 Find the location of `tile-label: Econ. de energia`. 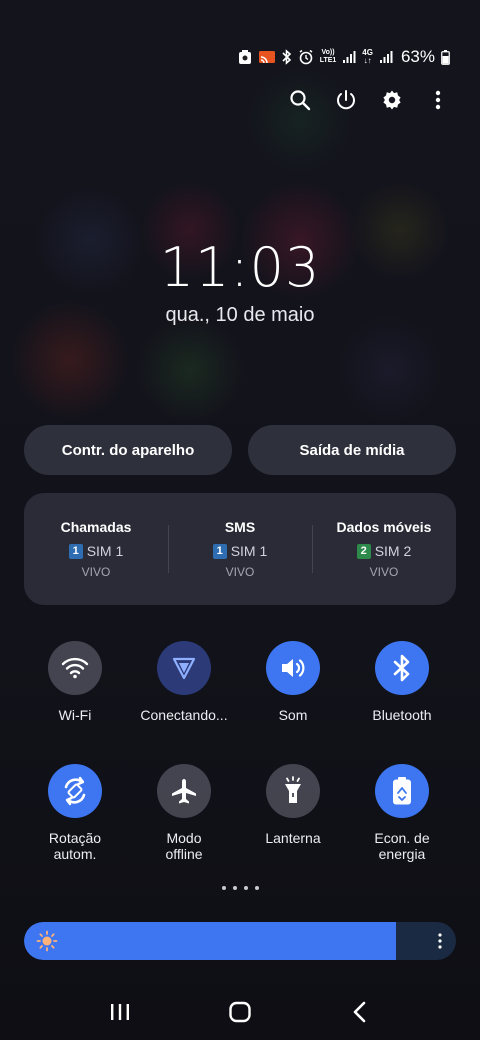

tile-label: Econ. de energia is located at coordinates (401, 846).